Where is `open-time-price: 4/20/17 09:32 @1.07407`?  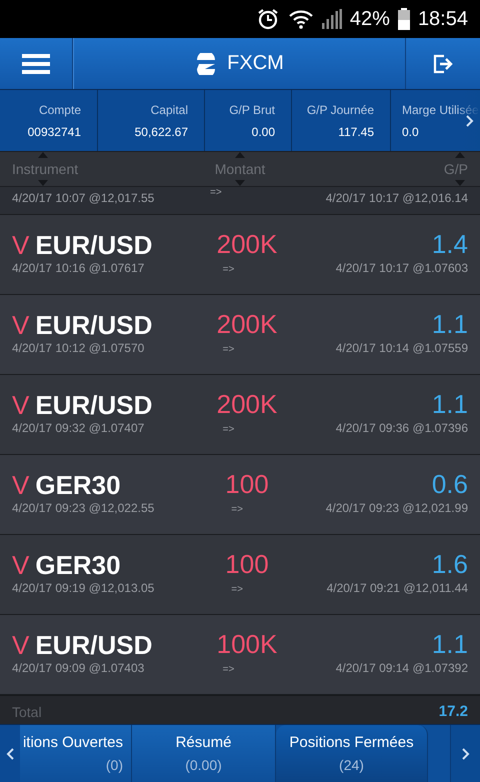
open-time-price: 4/20/17 09:32 @1.07407 is located at coordinates (79, 429).